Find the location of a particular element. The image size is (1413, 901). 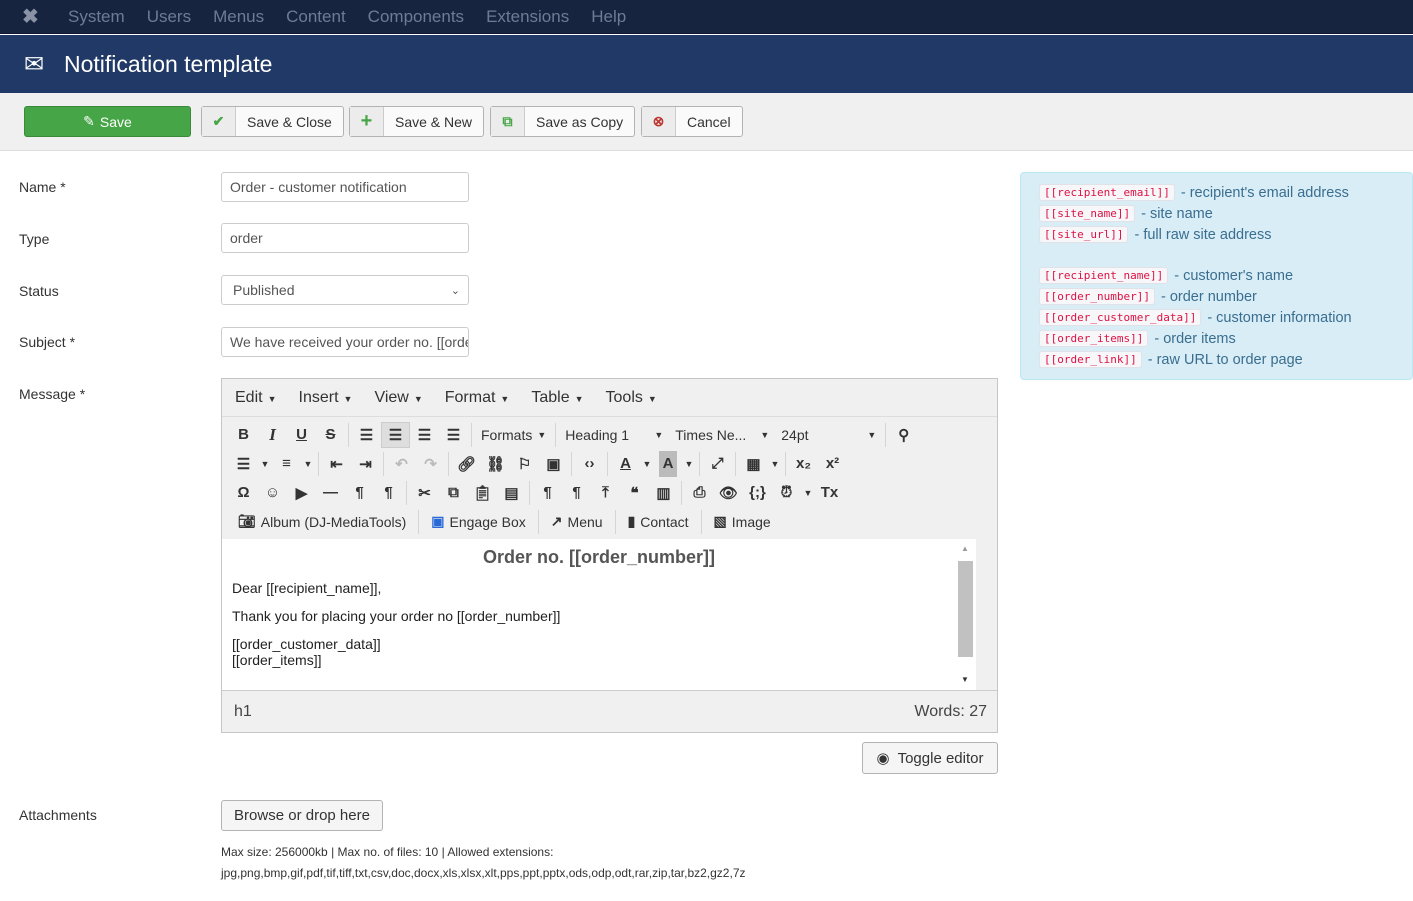

paste-icon: 📋︎ is located at coordinates (482, 493).